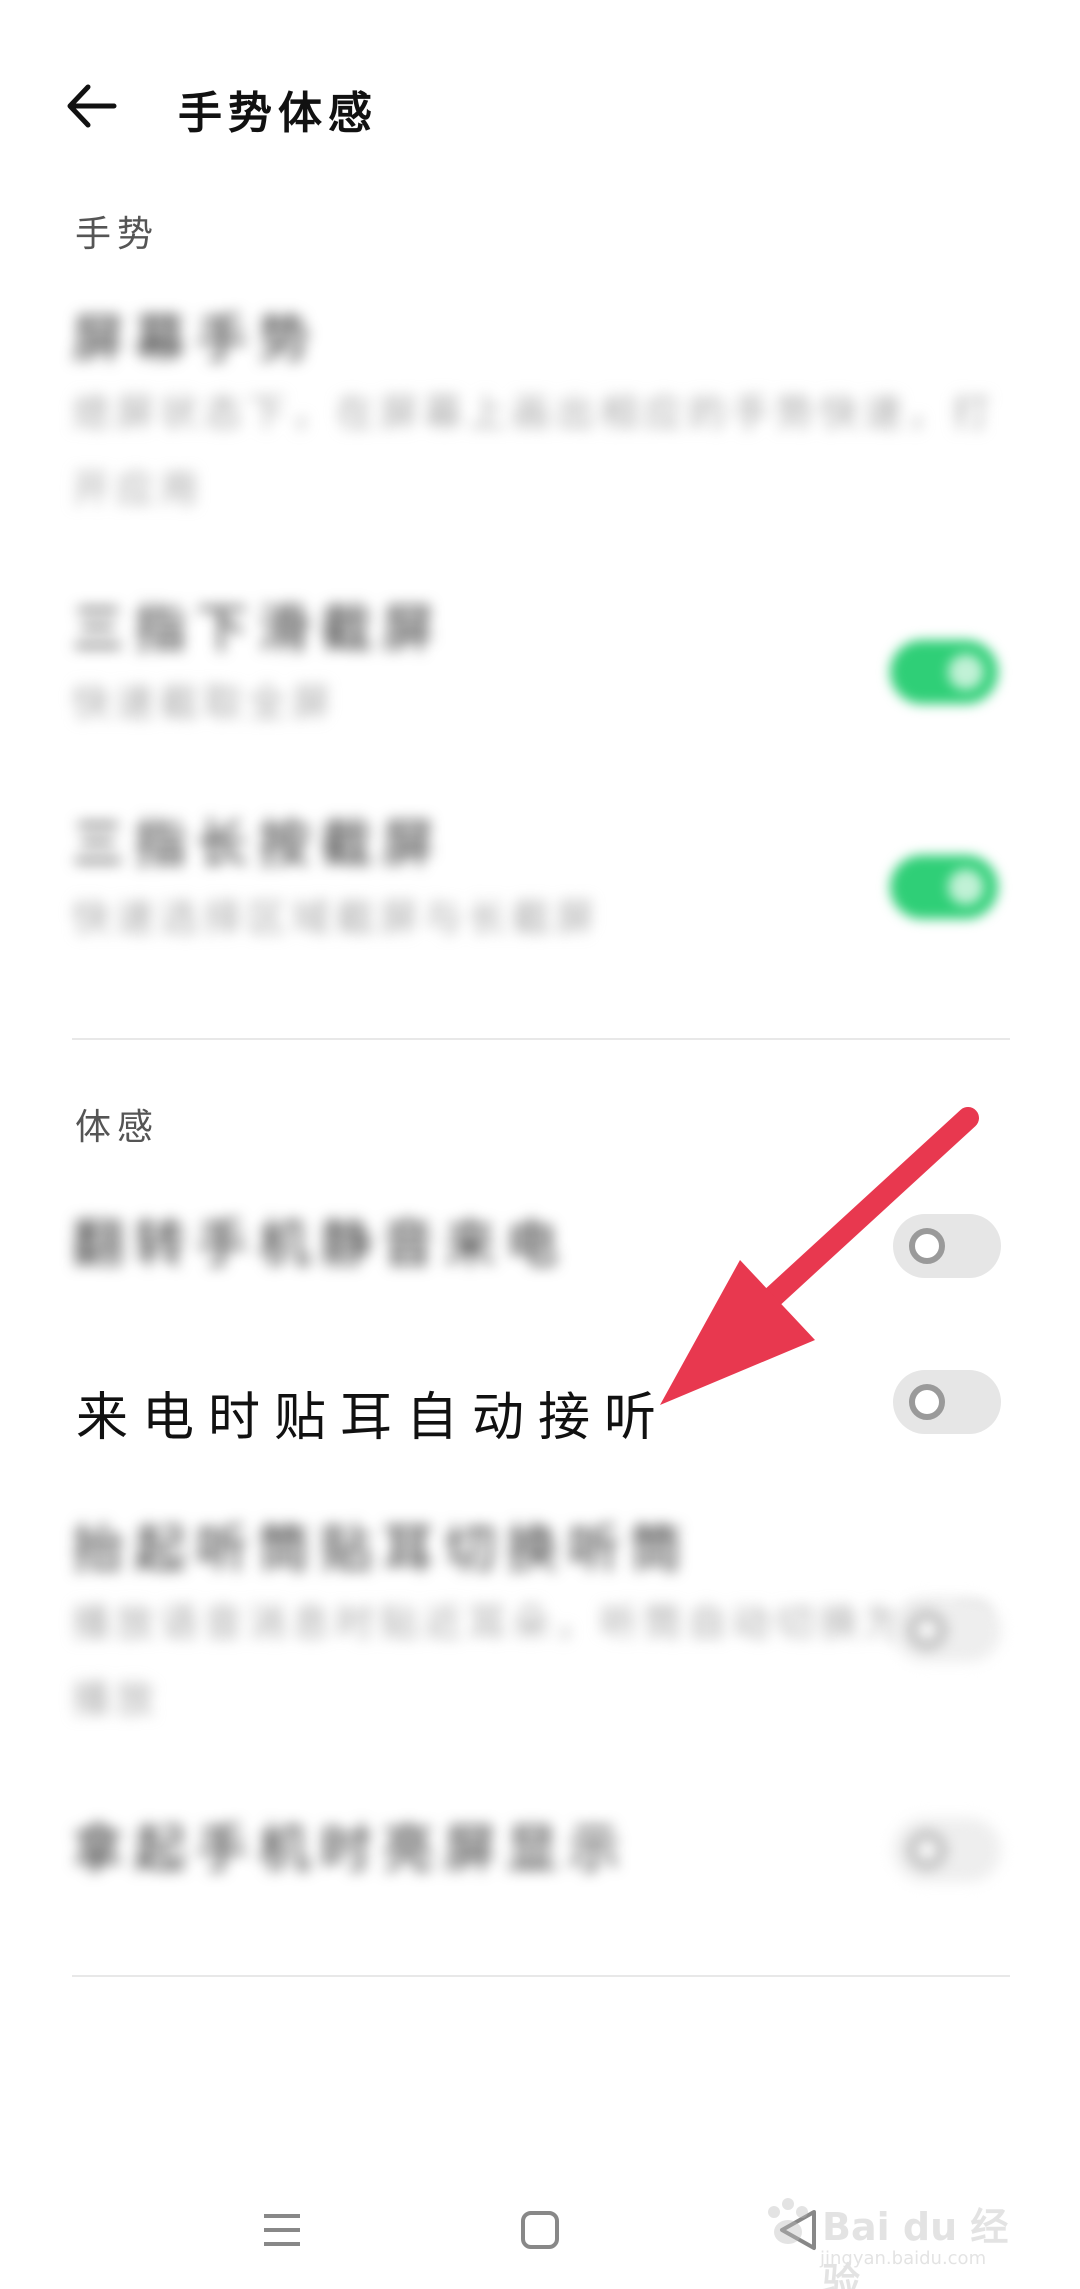 This screenshot has width=1080, height=2289. What do you see at coordinates (351, 1850) in the screenshot?
I see `setting-title: 拿起手机时亮屏显示` at bounding box center [351, 1850].